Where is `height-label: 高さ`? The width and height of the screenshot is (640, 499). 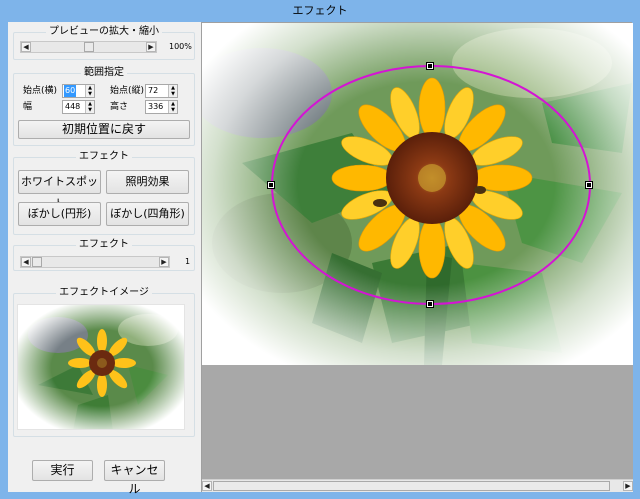 height-label: 高さ is located at coordinates (119, 107).